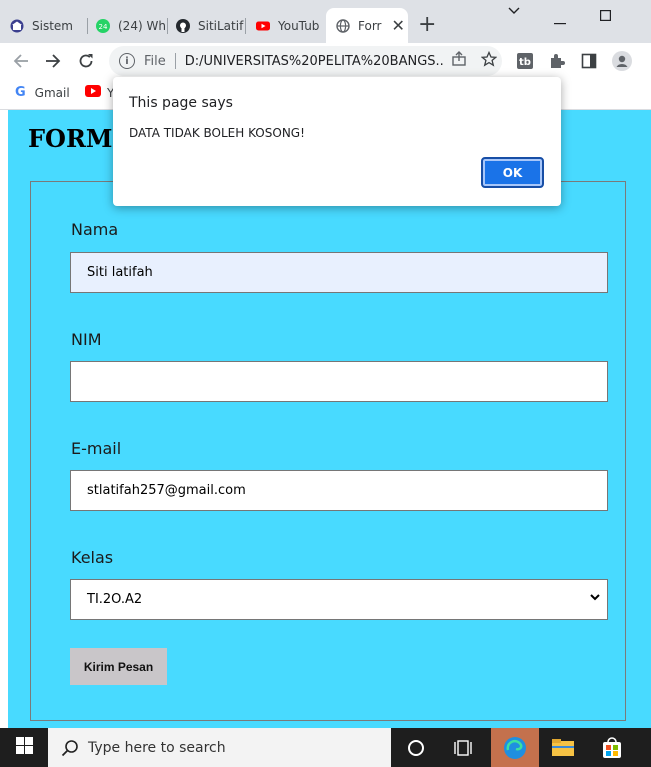 This screenshot has width=651, height=767. Describe the element at coordinates (52, 25) in the screenshot. I see `tab-label: Sistem` at that location.